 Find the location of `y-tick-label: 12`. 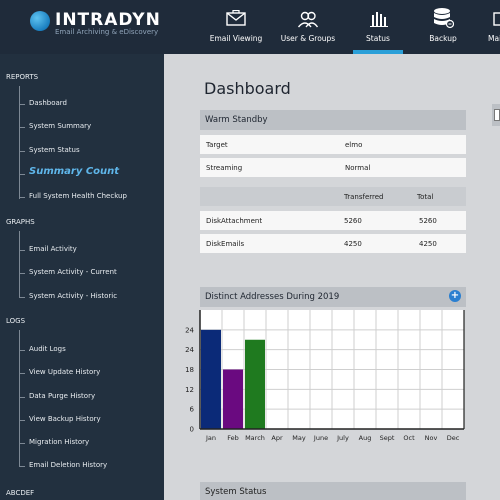

y-tick-label: 12 is located at coordinates (189, 390).